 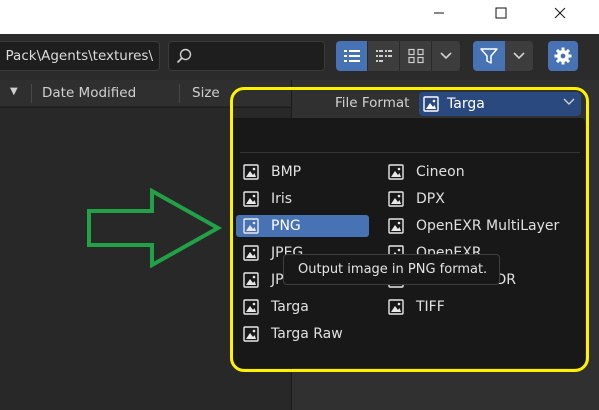 I want to click on thumbnails-button, so click(x=416, y=56).